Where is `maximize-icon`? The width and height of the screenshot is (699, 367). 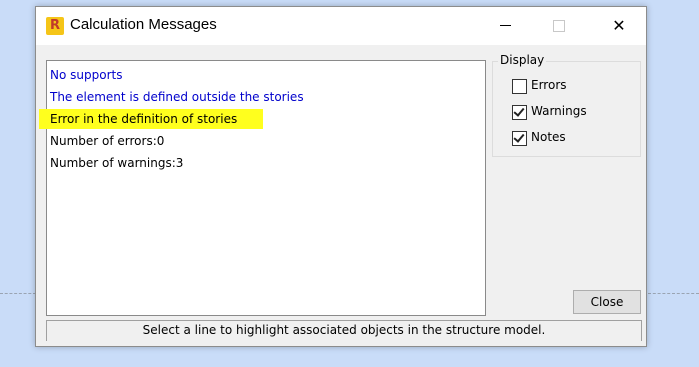 maximize-icon is located at coordinates (559, 26).